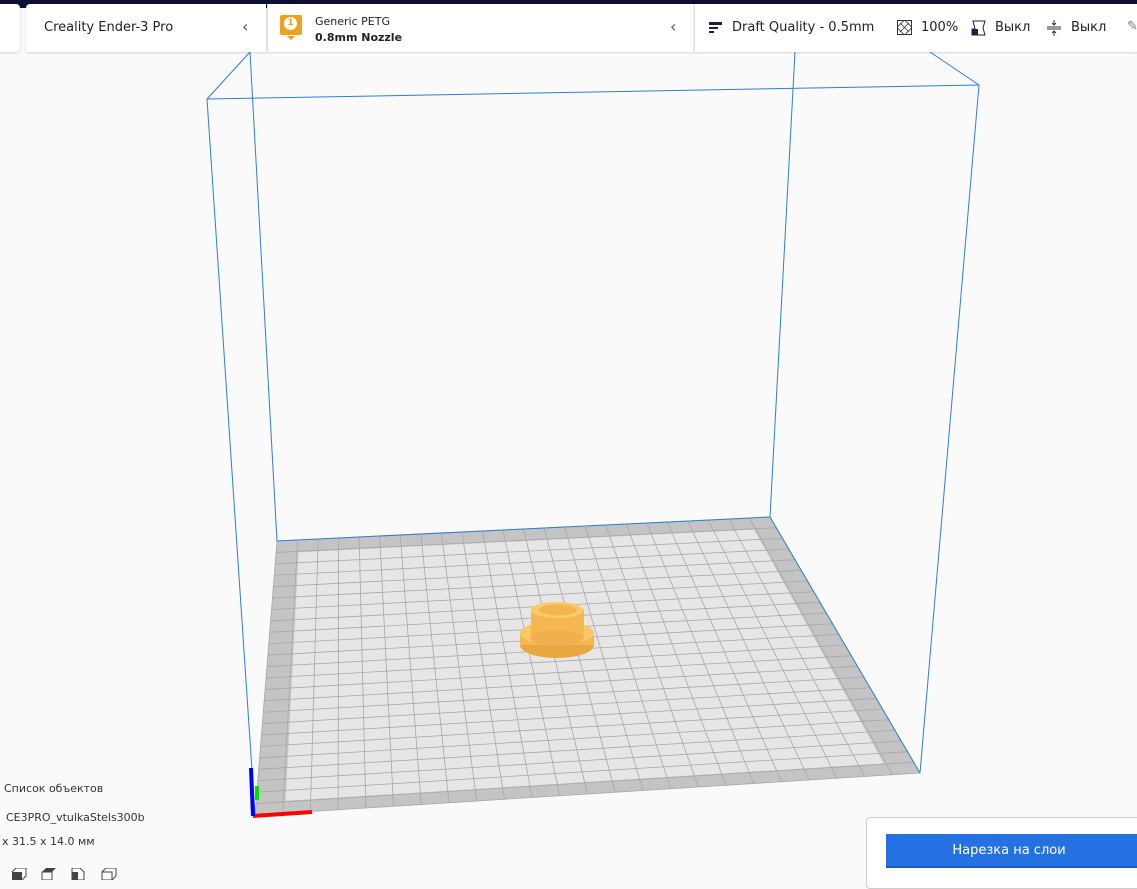 This screenshot has height=889, width=1137. I want to click on adhesion-icon, so click(1054, 28).